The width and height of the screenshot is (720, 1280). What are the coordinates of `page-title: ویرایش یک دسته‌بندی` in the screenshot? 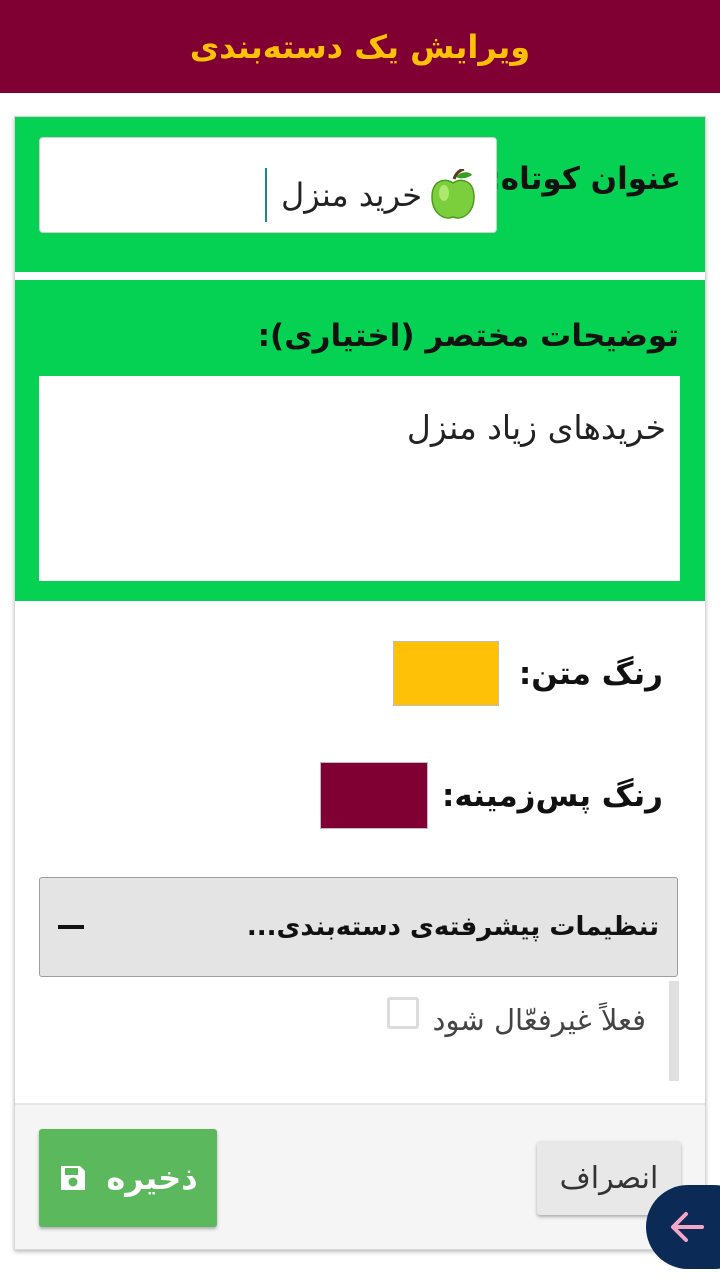 It's located at (360, 46).